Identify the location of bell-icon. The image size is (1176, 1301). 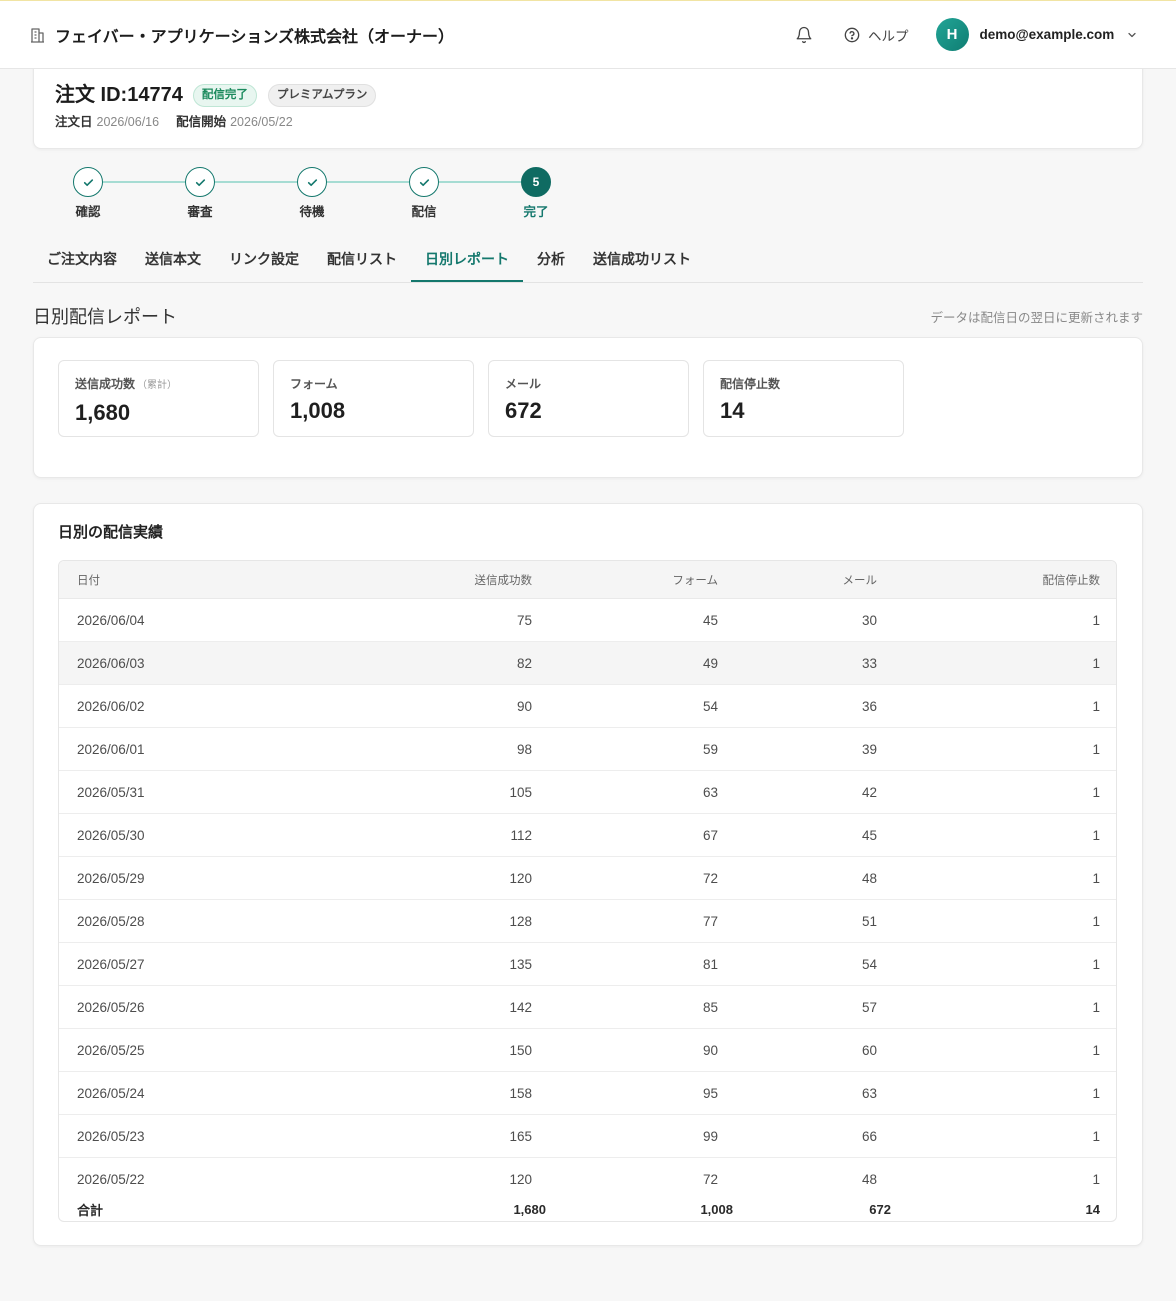
(804, 35).